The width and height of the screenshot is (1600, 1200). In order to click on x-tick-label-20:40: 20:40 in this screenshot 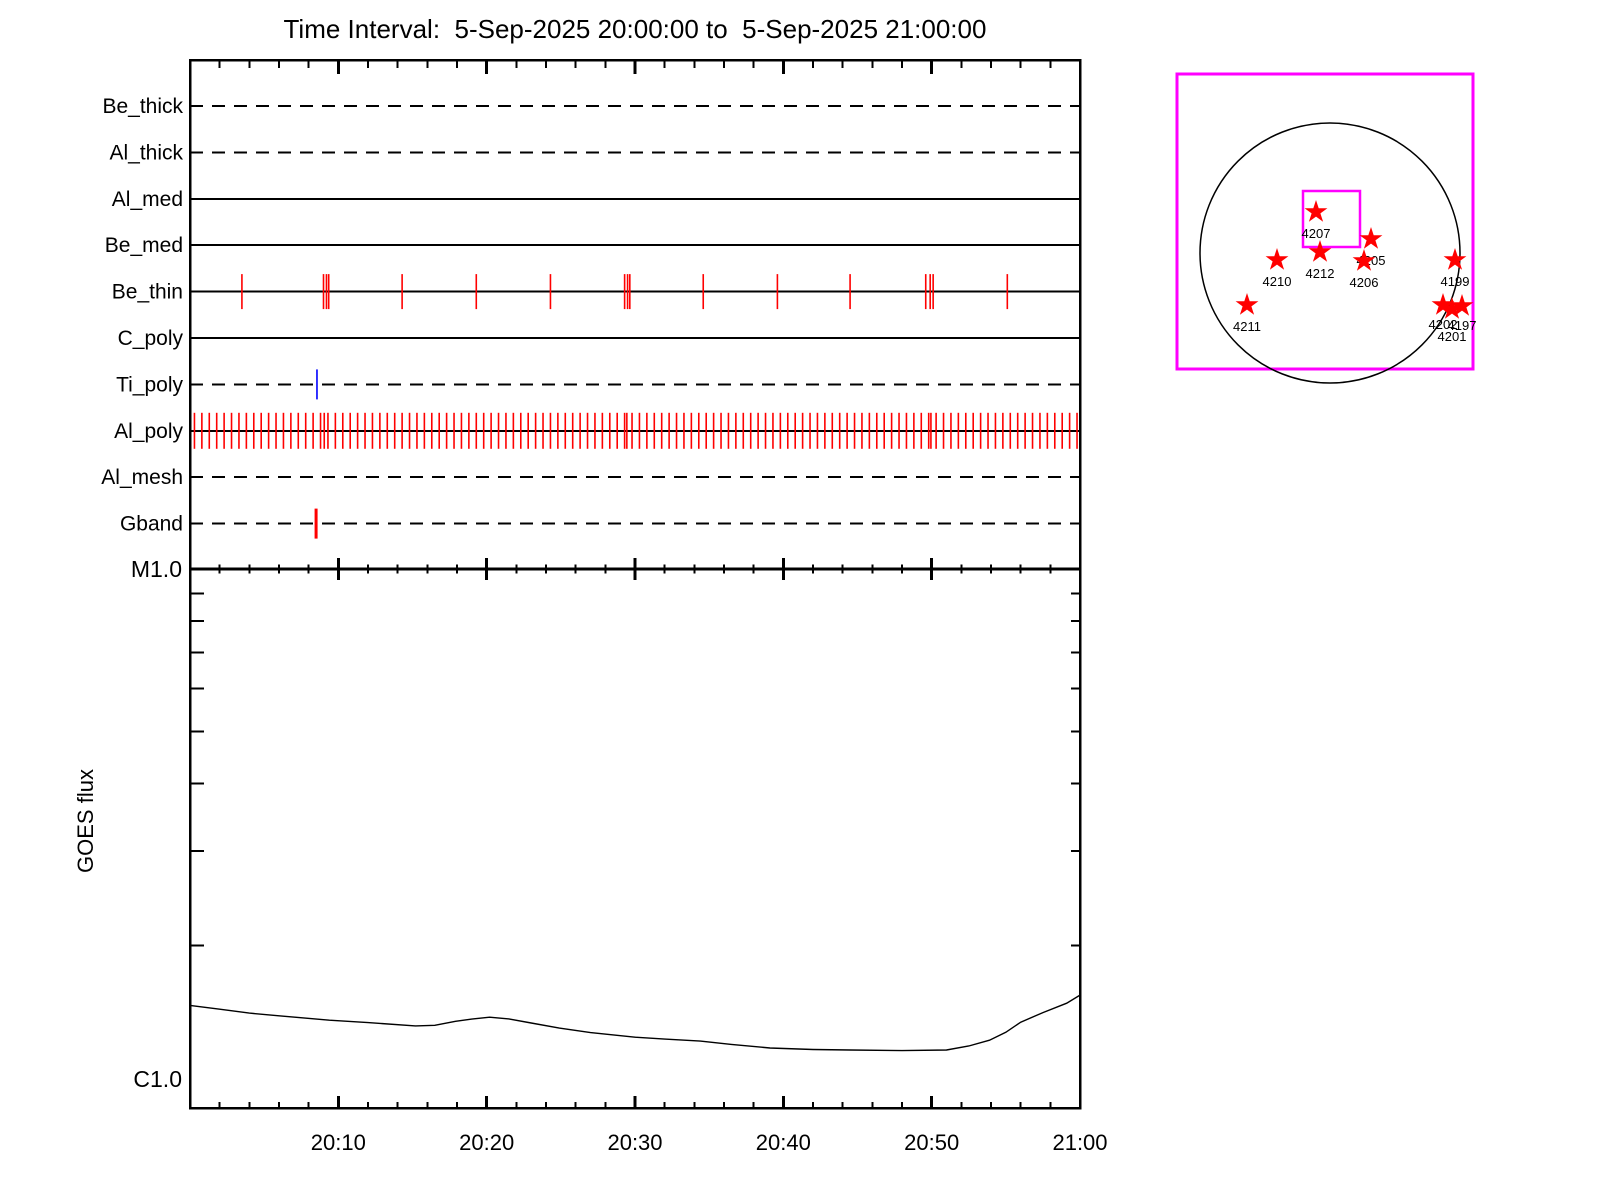, I will do `click(783, 1142)`.